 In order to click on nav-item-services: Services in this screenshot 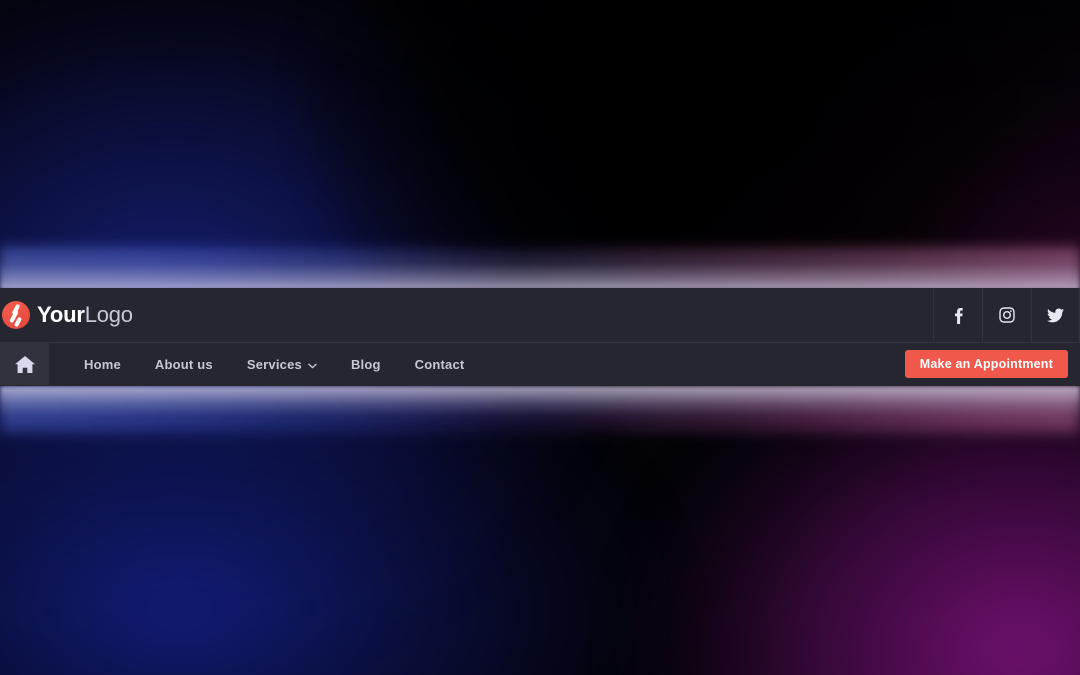, I will do `click(282, 364)`.